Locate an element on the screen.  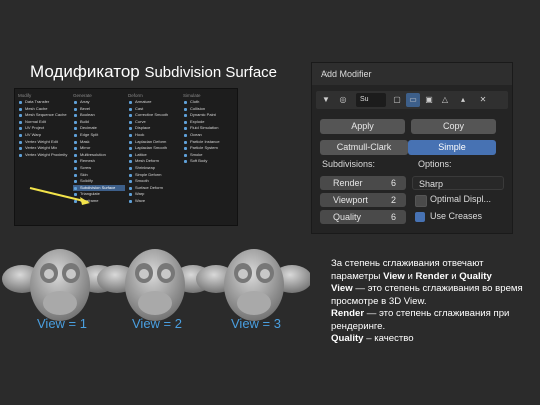
collapse-icon: ▼ is located at coordinates (326, 100).